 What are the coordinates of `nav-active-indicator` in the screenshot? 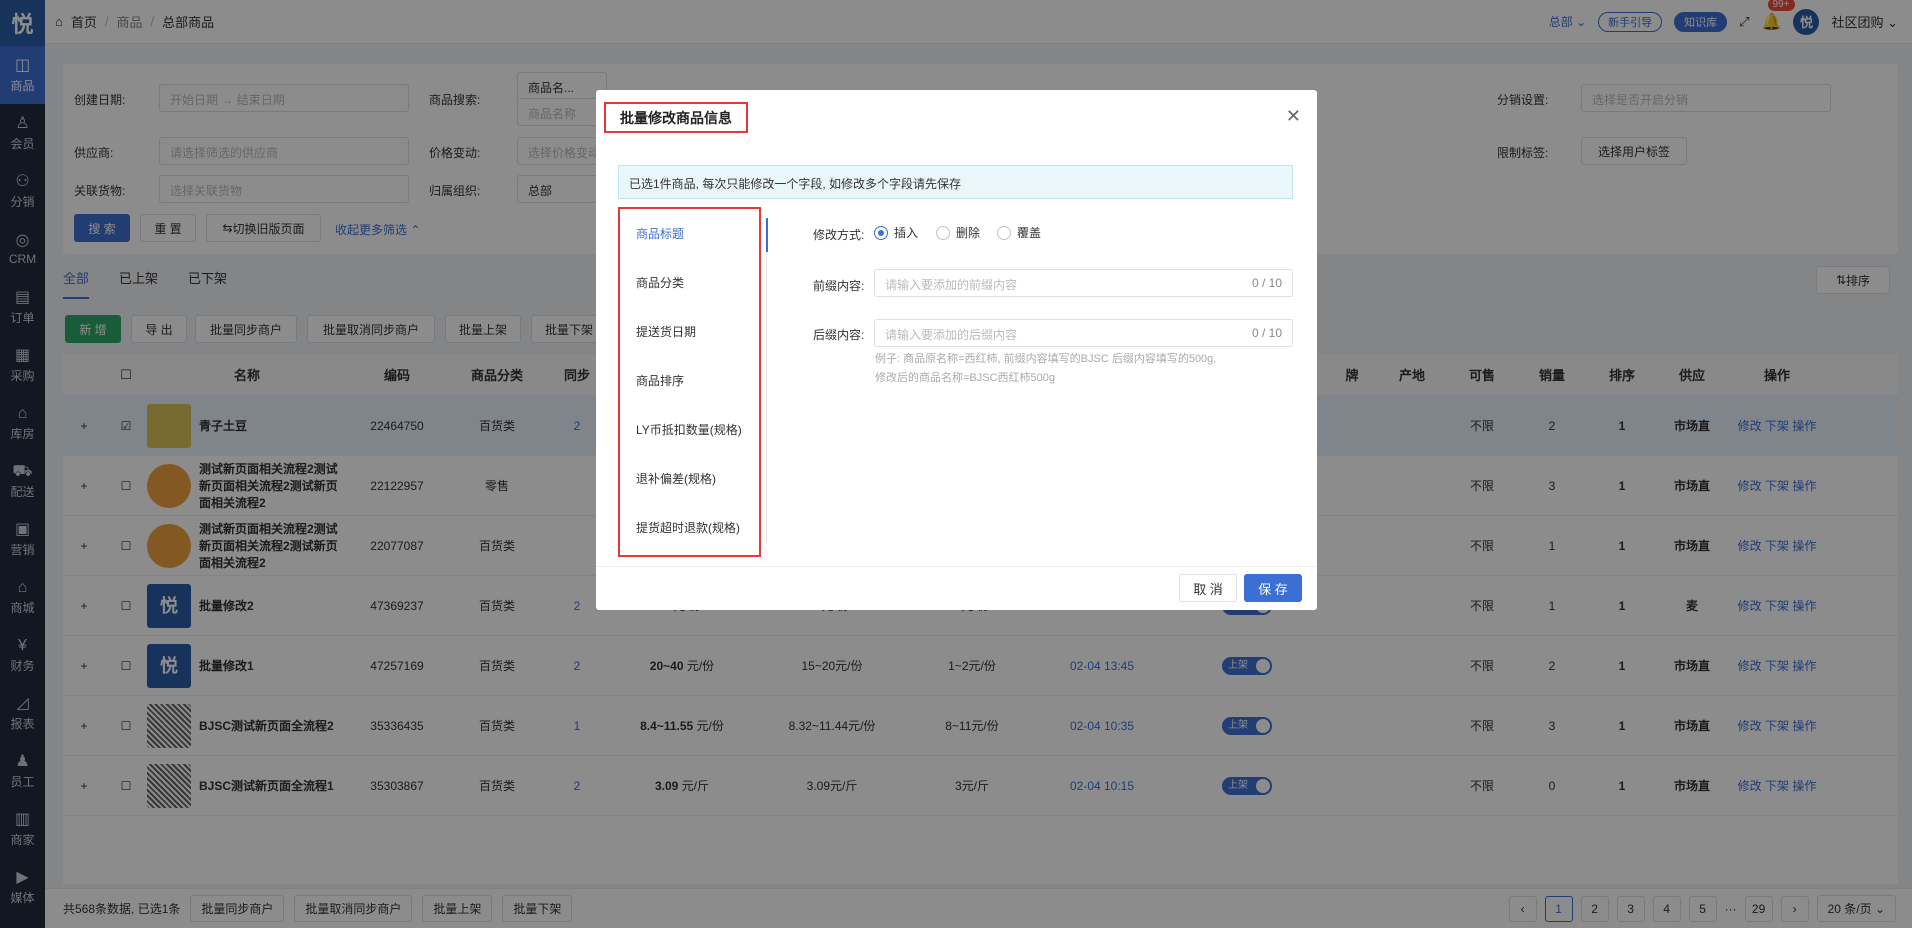 It's located at (767, 235).